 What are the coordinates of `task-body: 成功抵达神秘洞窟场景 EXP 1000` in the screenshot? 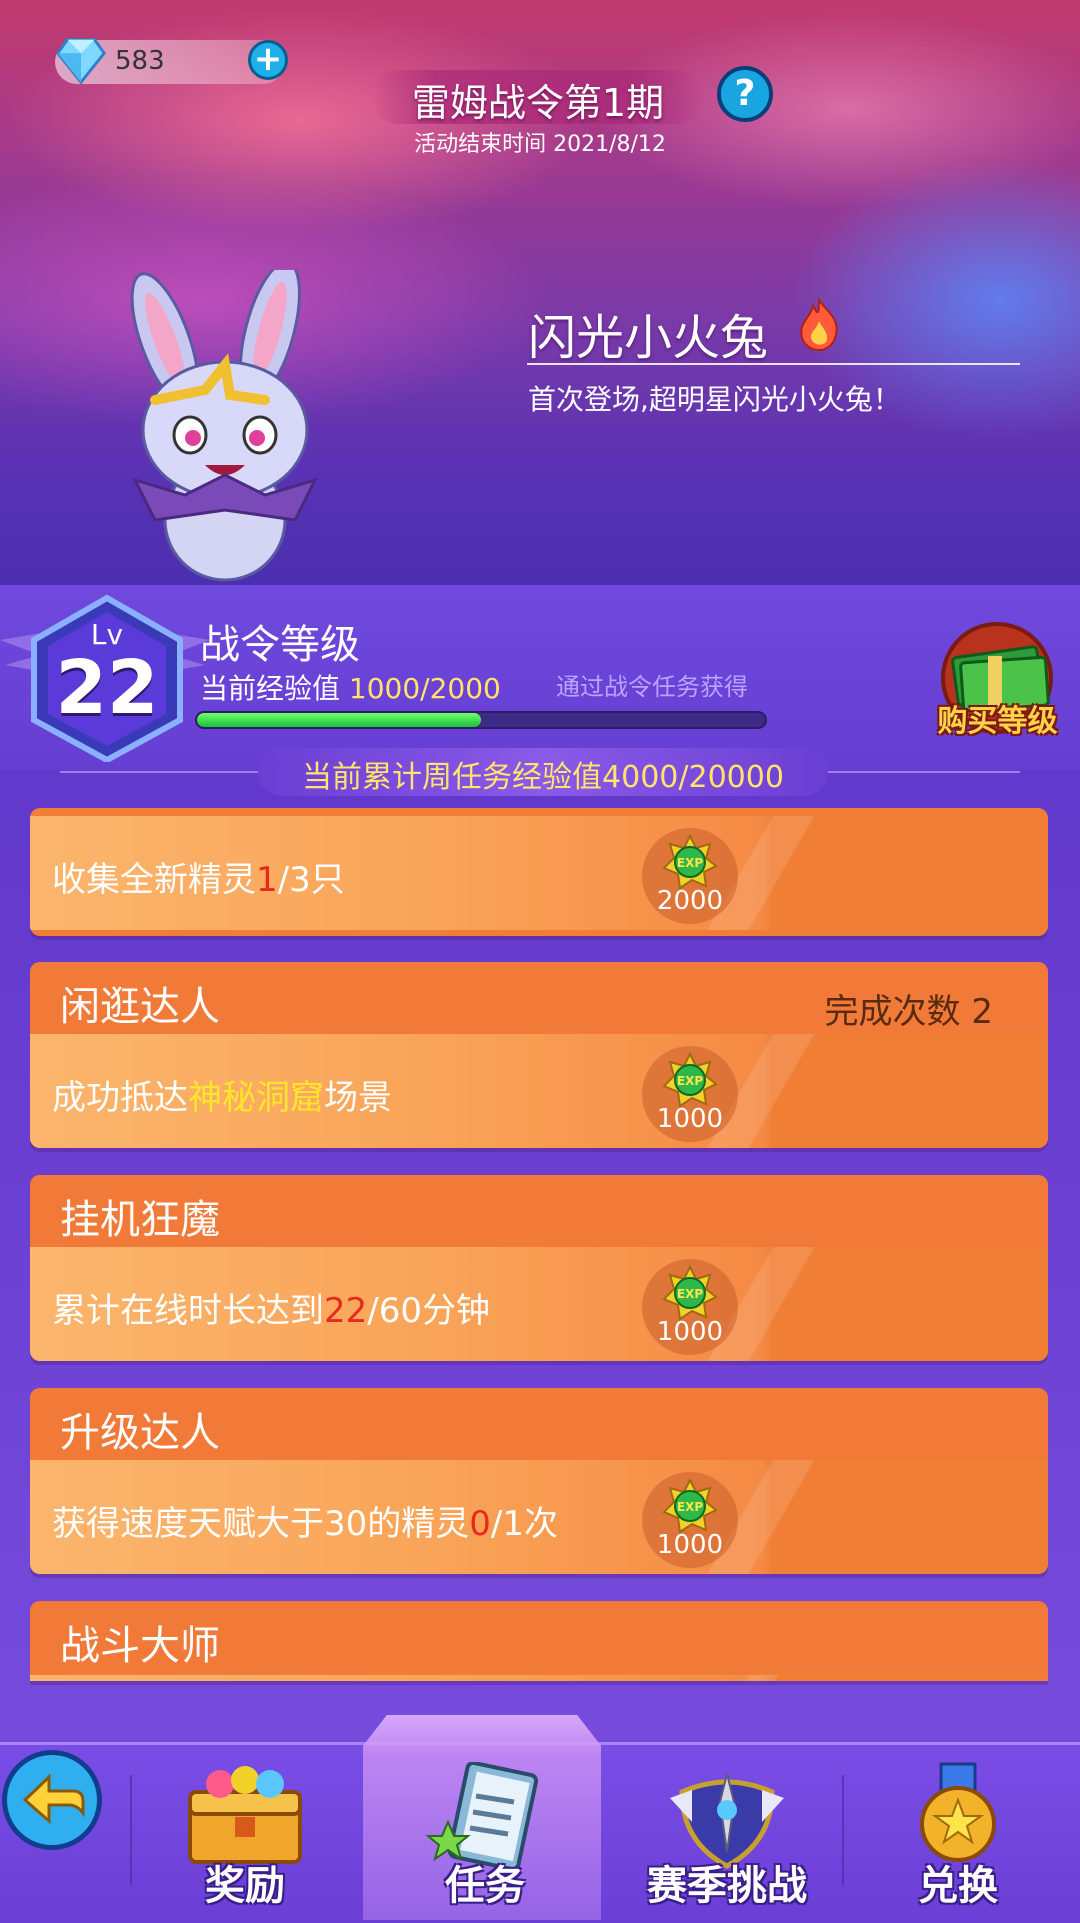 It's located at (539, 1091).